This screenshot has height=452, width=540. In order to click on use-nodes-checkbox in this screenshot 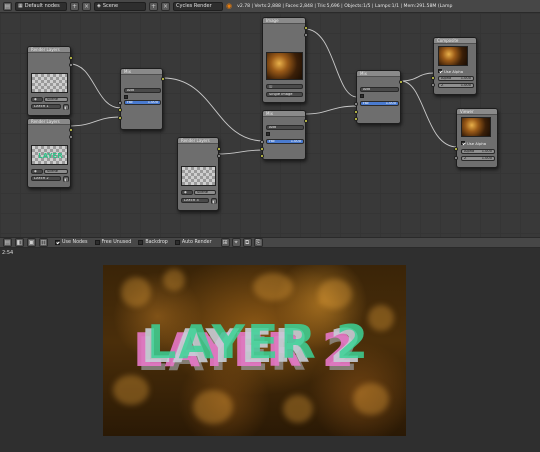, I will do `click(57, 242)`.